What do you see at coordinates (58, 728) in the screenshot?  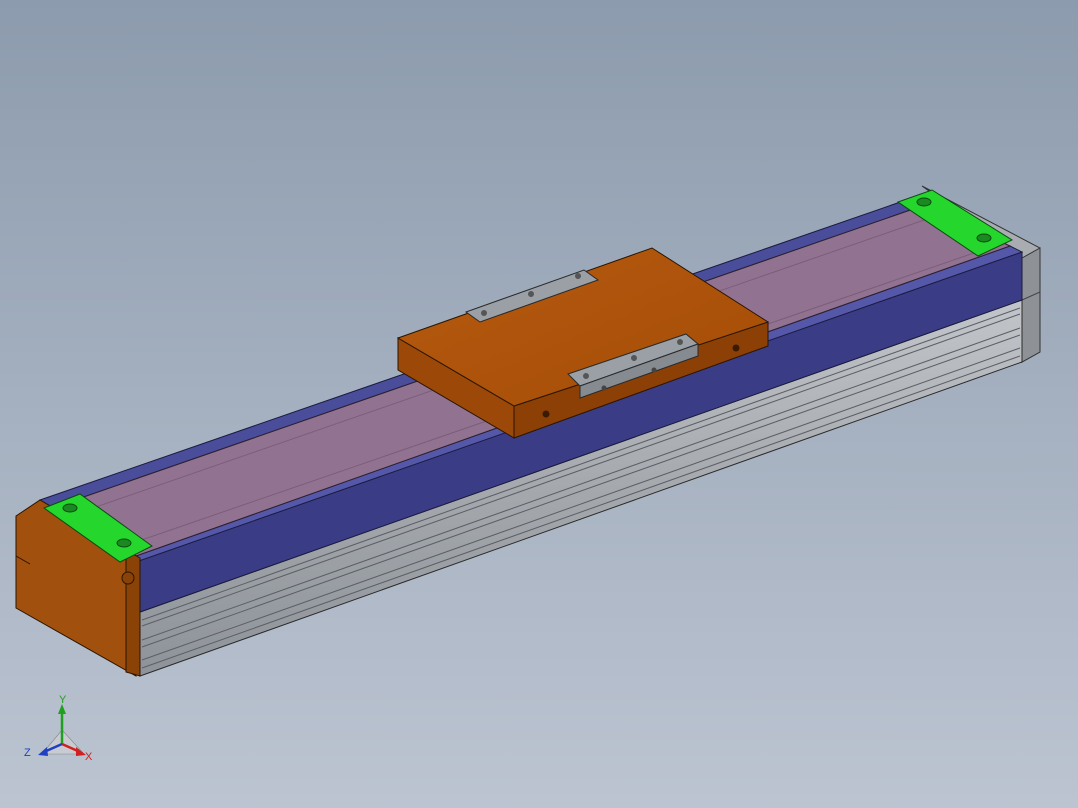 I see `coordinate-triad: Y X Z` at bounding box center [58, 728].